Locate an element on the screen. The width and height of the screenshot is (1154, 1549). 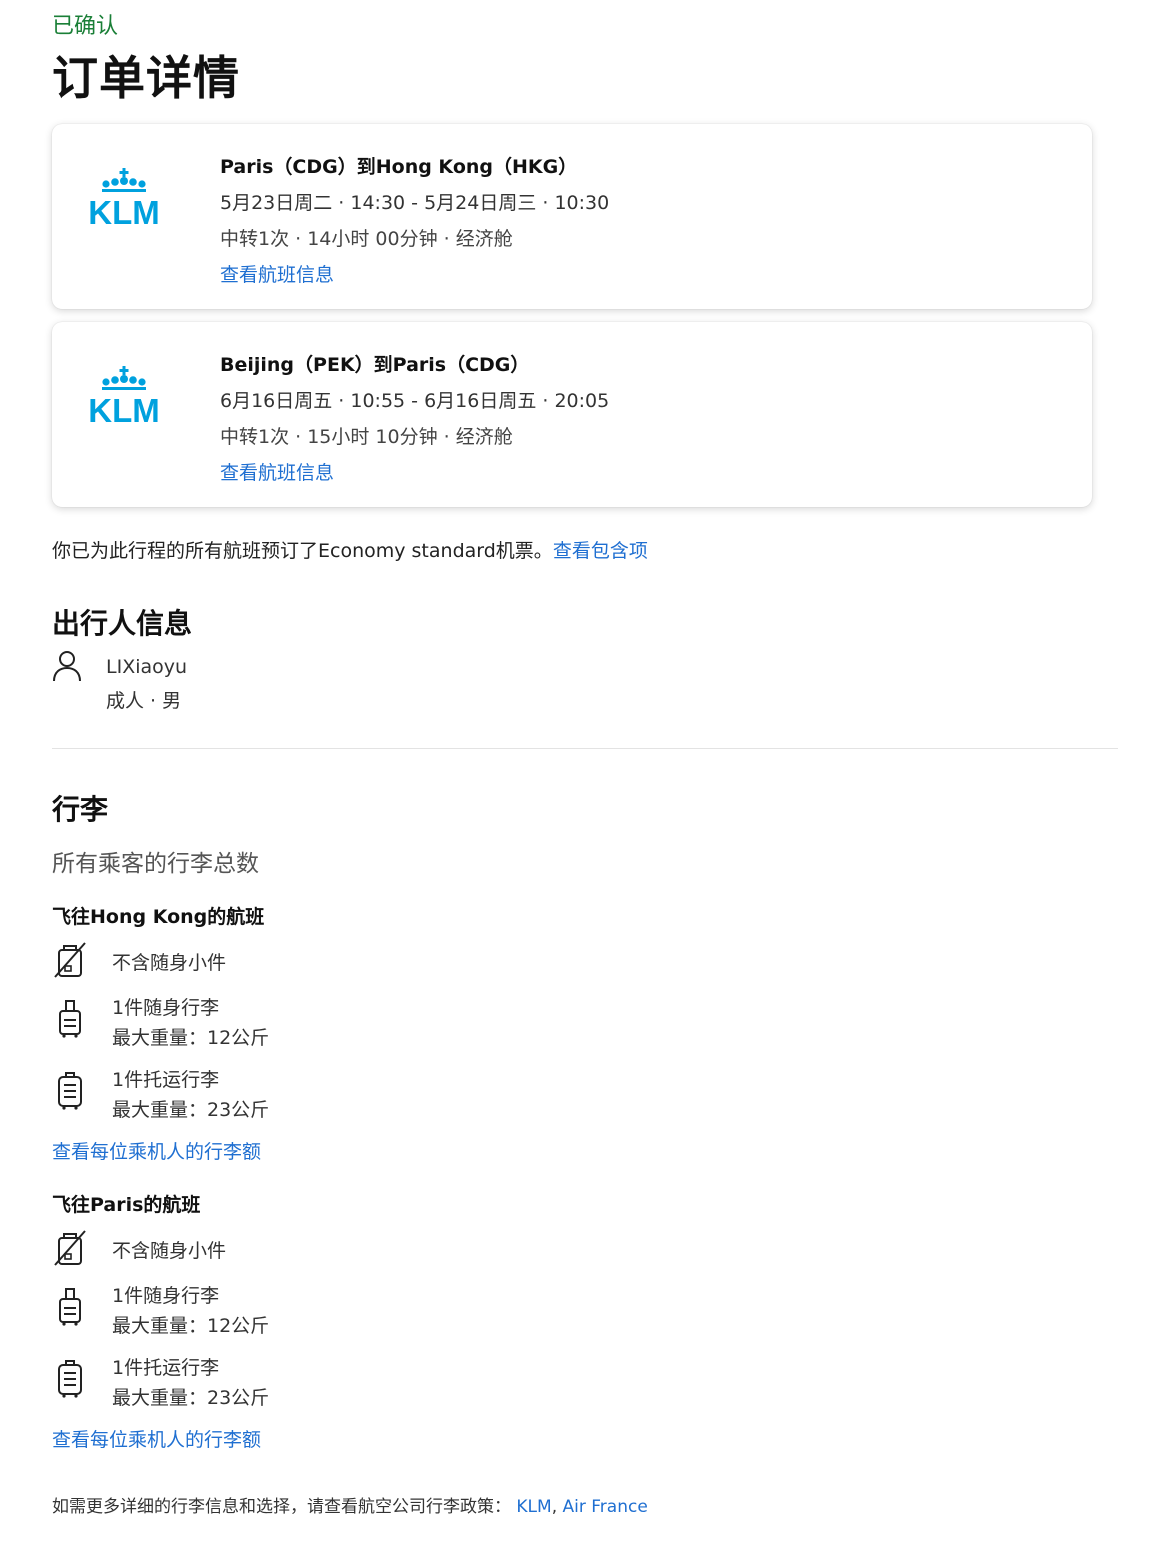
flight-times: 5月23日周二 · 14:30 - 5月24日周三 · 10:30 is located at coordinates (415, 203).